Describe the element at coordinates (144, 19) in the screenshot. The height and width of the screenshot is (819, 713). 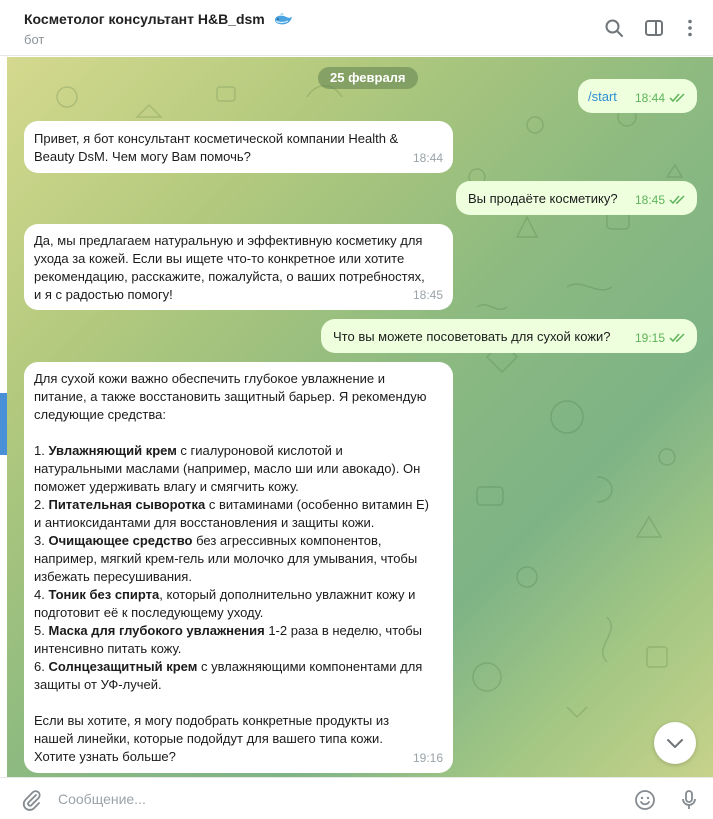
I see `chat-title-text: Косметолог консультант H&B_dsm` at that location.